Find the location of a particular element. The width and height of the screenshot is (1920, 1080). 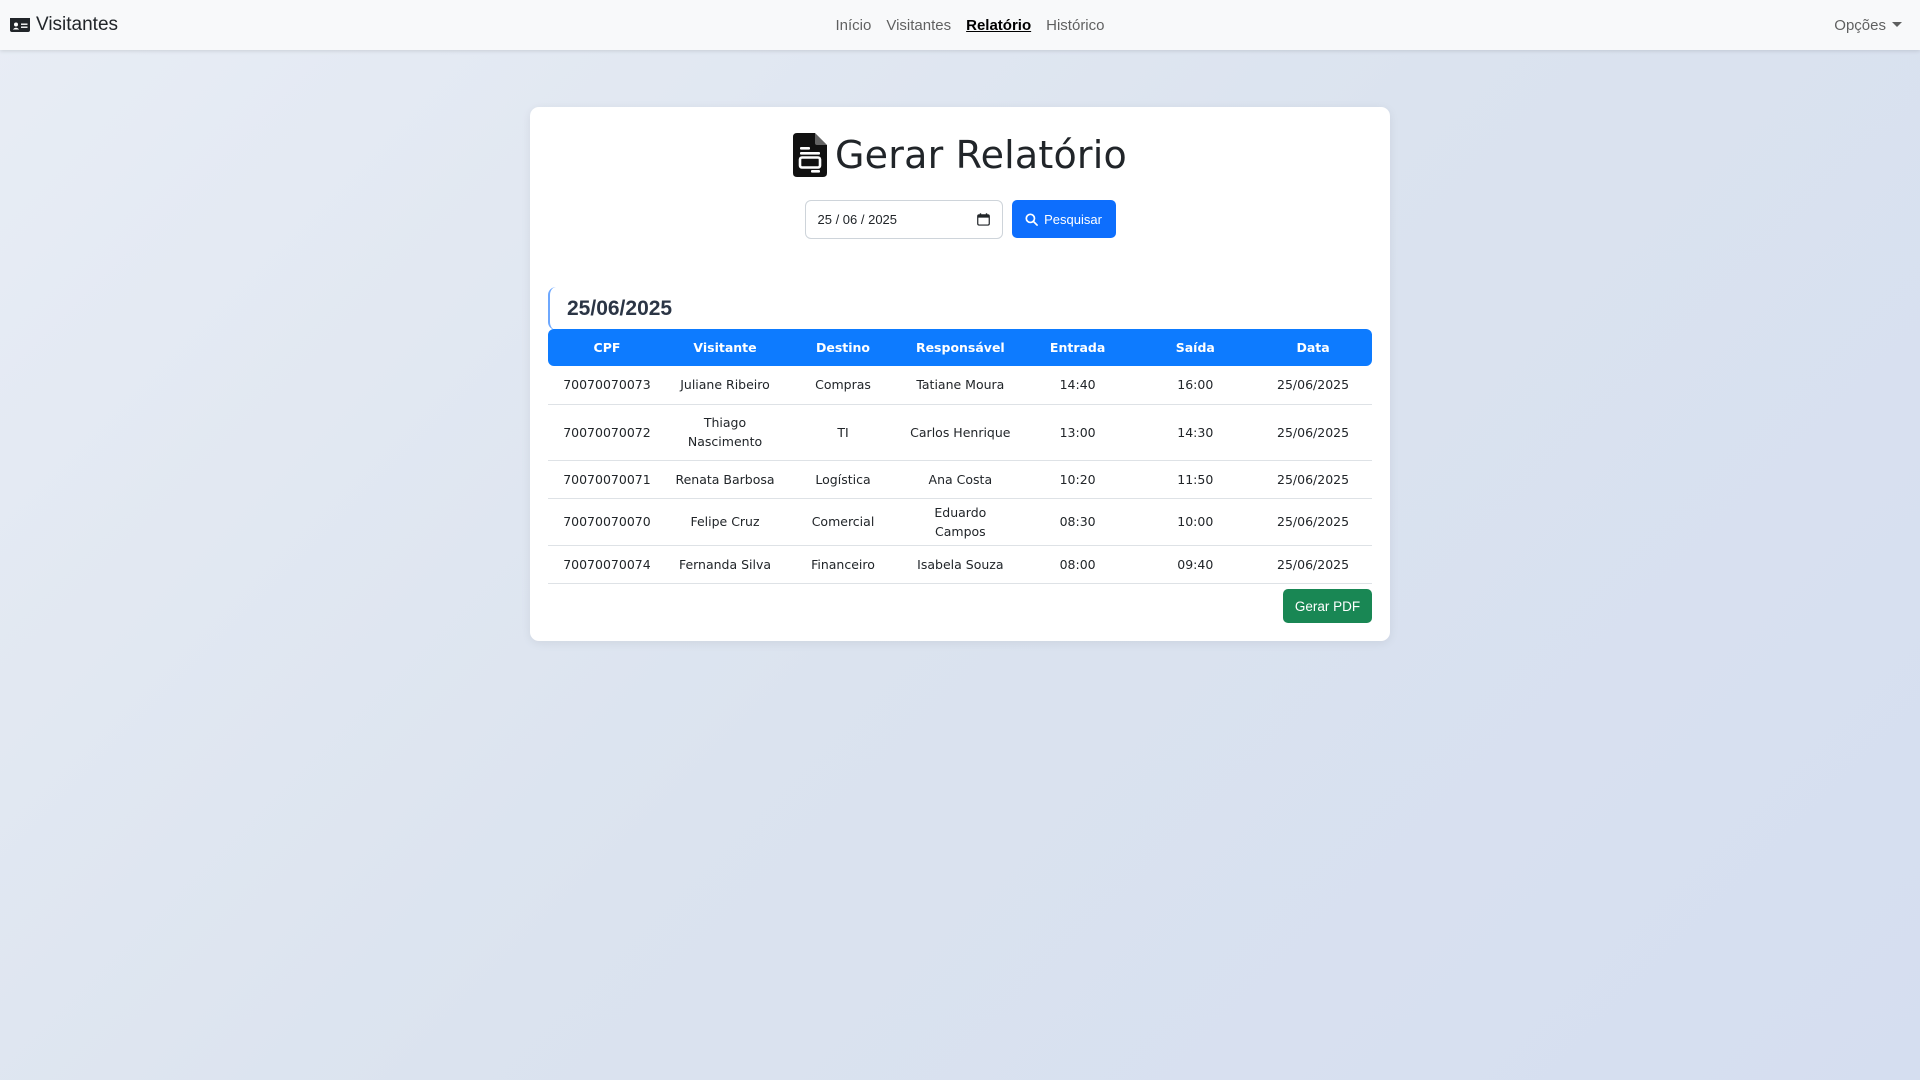

cell-destino: TI is located at coordinates (843, 432).